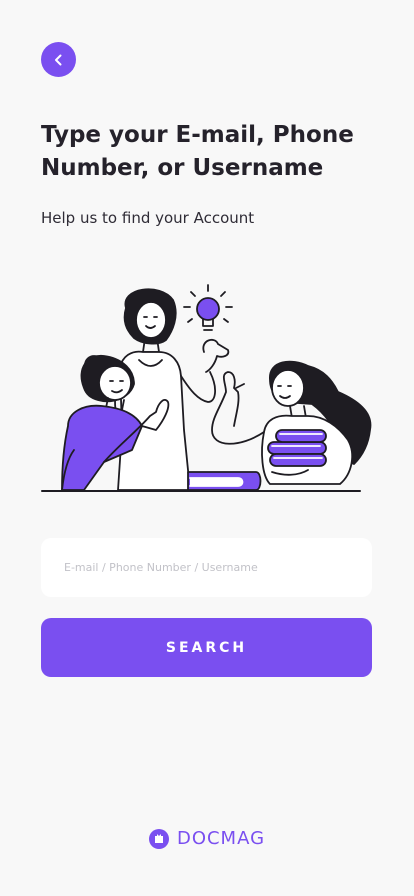 The image size is (414, 896). I want to click on page-subtitle: Help us to find your Account, so click(148, 218).